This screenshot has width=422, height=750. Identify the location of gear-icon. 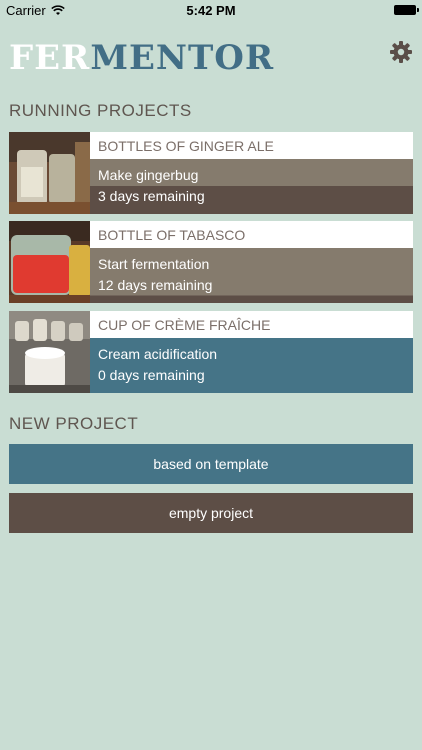
(401, 52).